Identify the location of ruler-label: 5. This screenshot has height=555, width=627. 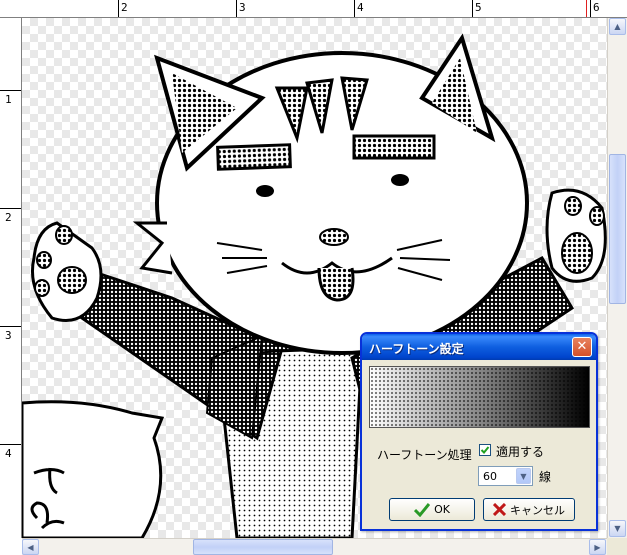
(478, 7).